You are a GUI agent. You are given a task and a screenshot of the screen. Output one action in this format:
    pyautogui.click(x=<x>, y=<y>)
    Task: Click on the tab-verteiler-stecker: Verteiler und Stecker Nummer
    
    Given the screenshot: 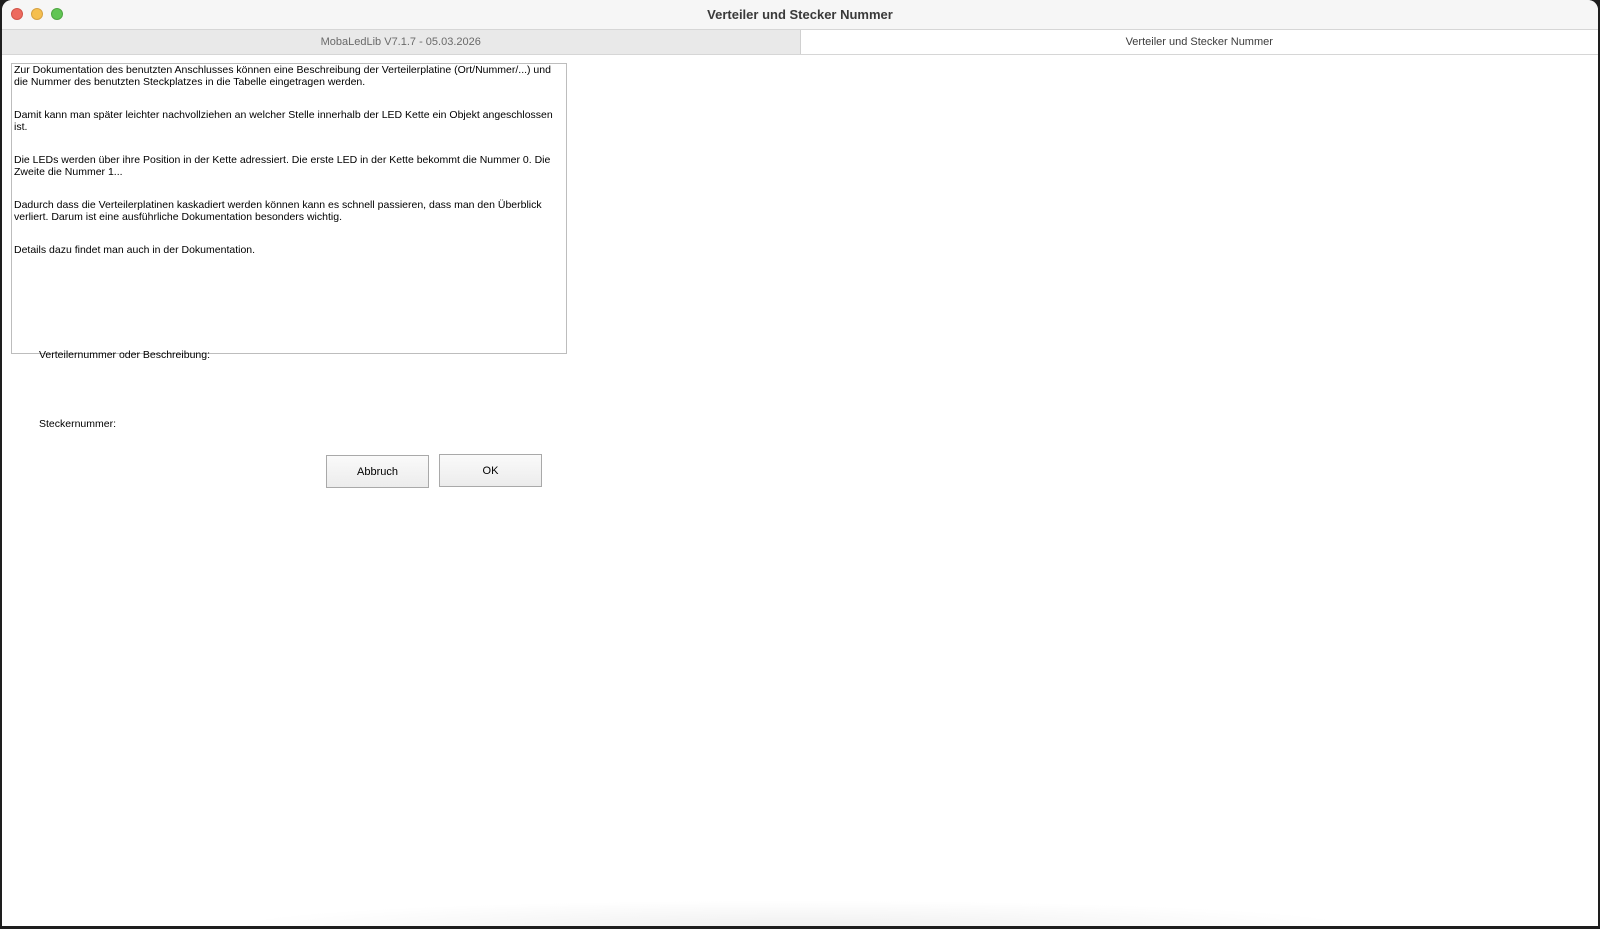 What is the action you would take?
    pyautogui.click(x=1199, y=42)
    